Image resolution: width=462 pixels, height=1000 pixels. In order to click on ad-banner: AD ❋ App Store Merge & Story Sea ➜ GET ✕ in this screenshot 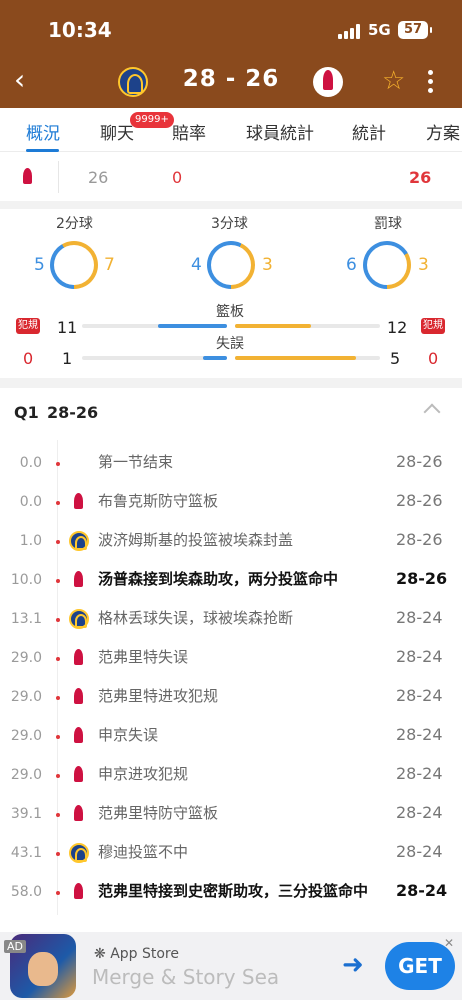, I will do `click(231, 966)`.